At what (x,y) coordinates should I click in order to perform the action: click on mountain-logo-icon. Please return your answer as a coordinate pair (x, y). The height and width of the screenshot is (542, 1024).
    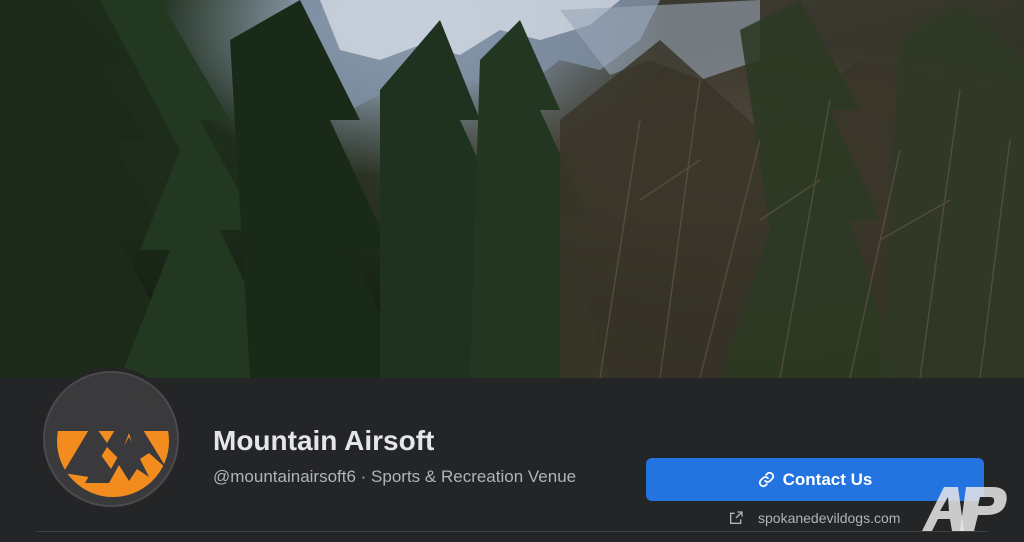
    Looking at the image, I should click on (111, 437).